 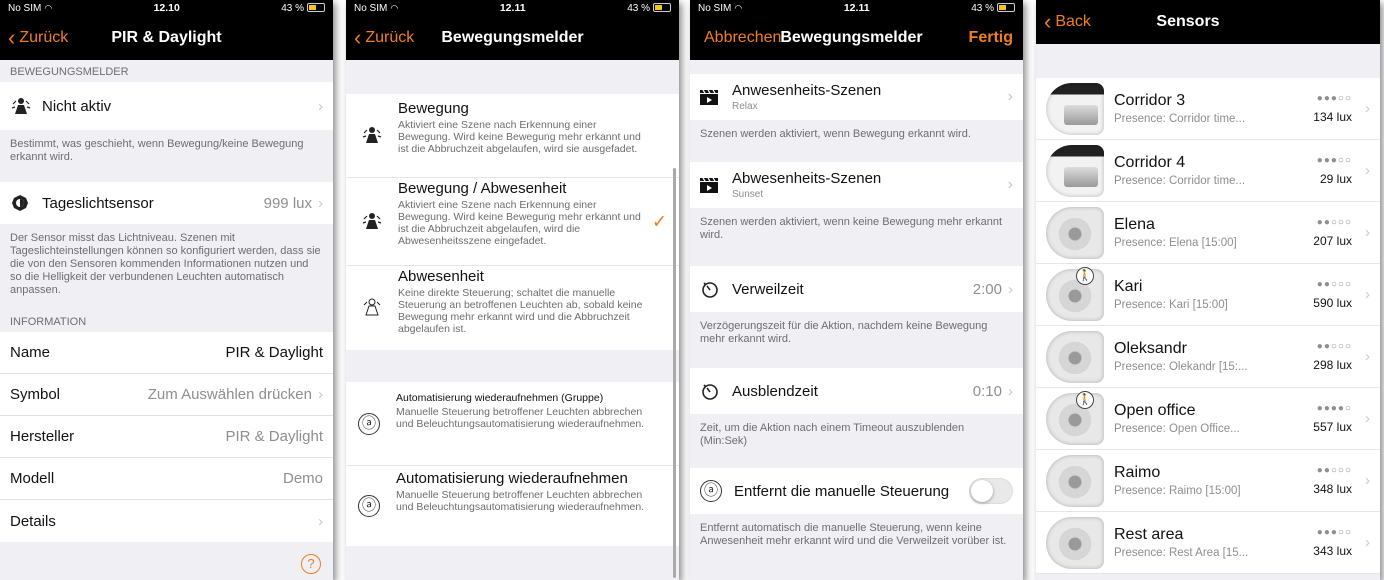 I want to click on fade-time-cell: Ausblendzeit 0:10 ›, so click(x=856, y=391).